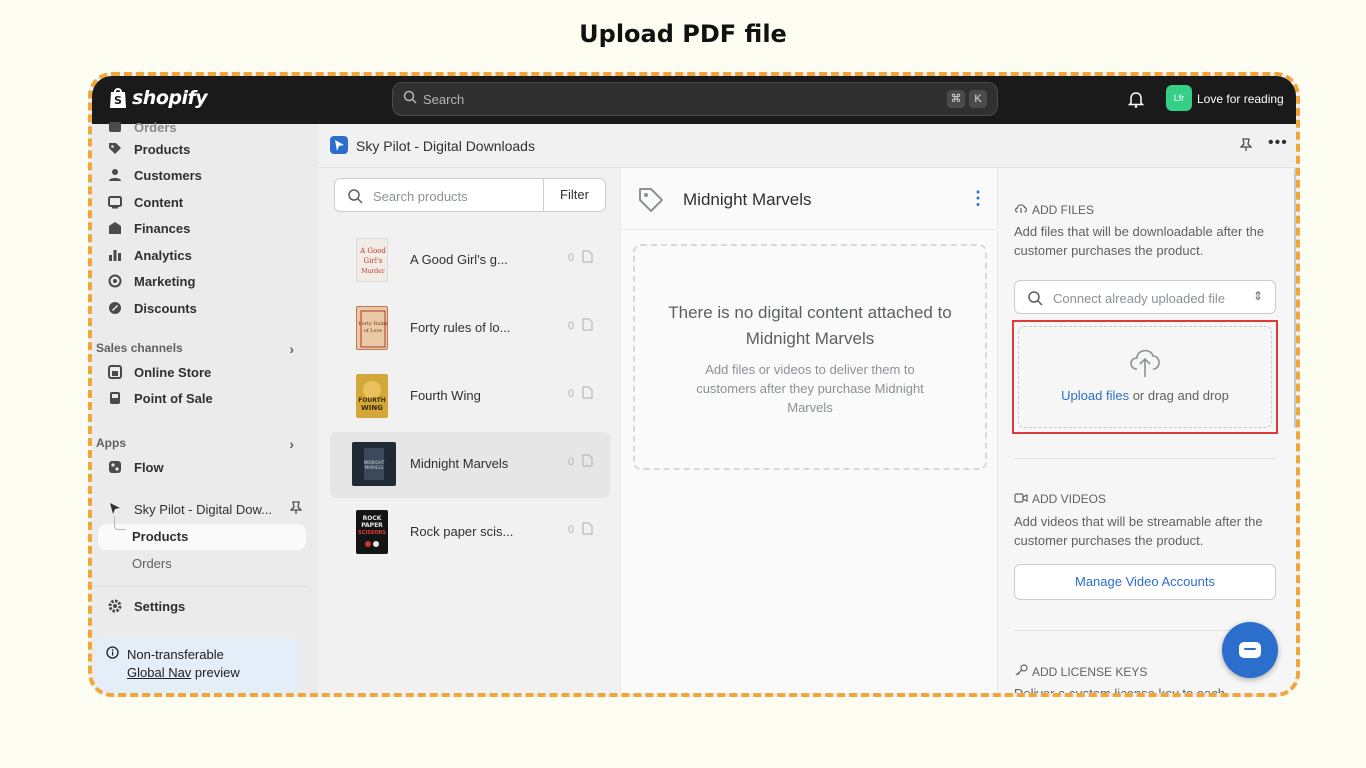  What do you see at coordinates (115, 149) in the screenshot?
I see `tag-icon` at bounding box center [115, 149].